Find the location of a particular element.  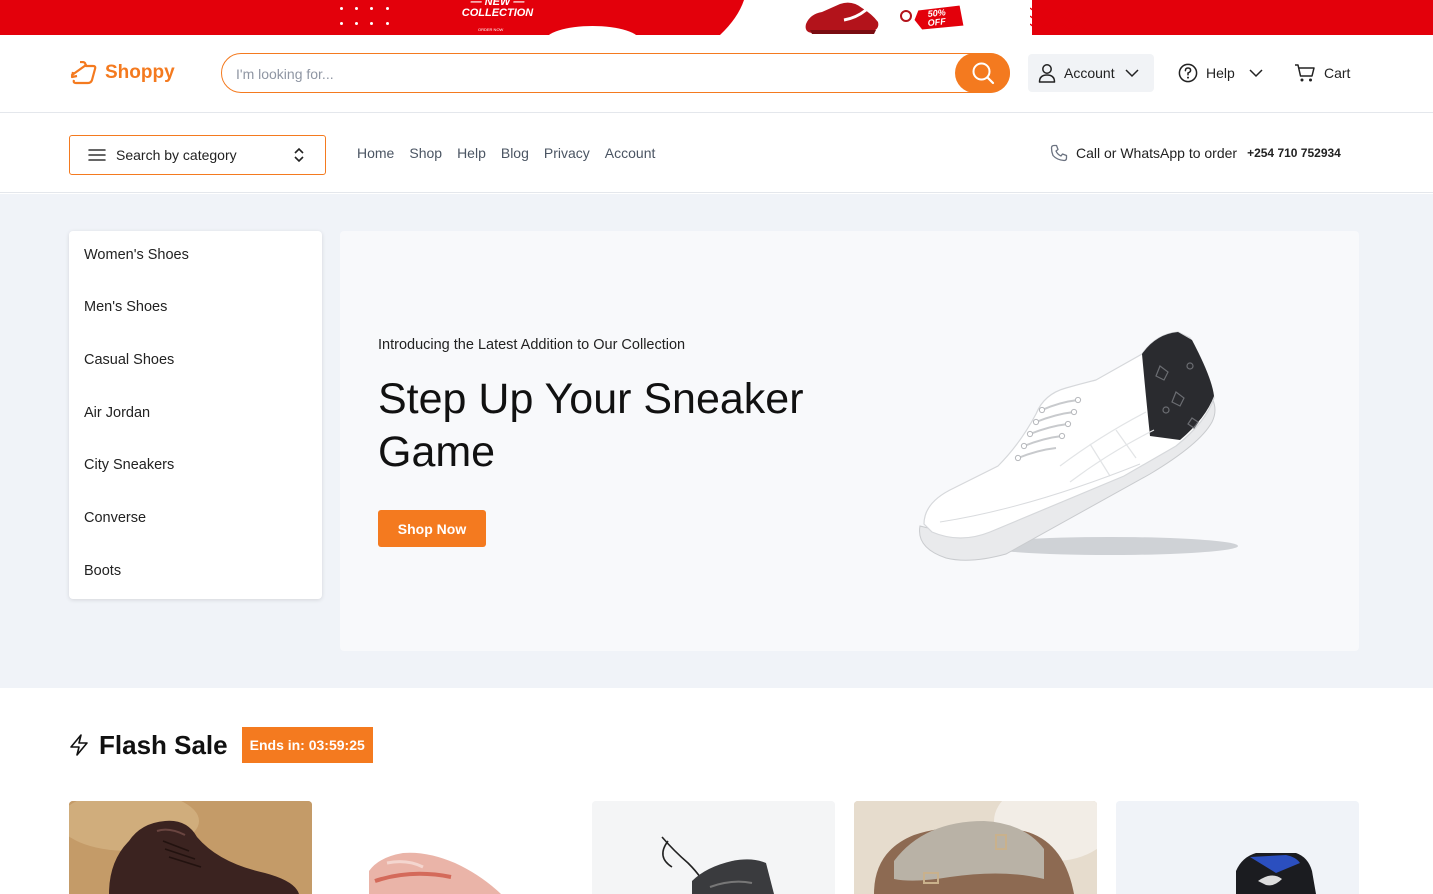

flash-sale-timer: Ends in: 03:59:25 is located at coordinates (307, 745).